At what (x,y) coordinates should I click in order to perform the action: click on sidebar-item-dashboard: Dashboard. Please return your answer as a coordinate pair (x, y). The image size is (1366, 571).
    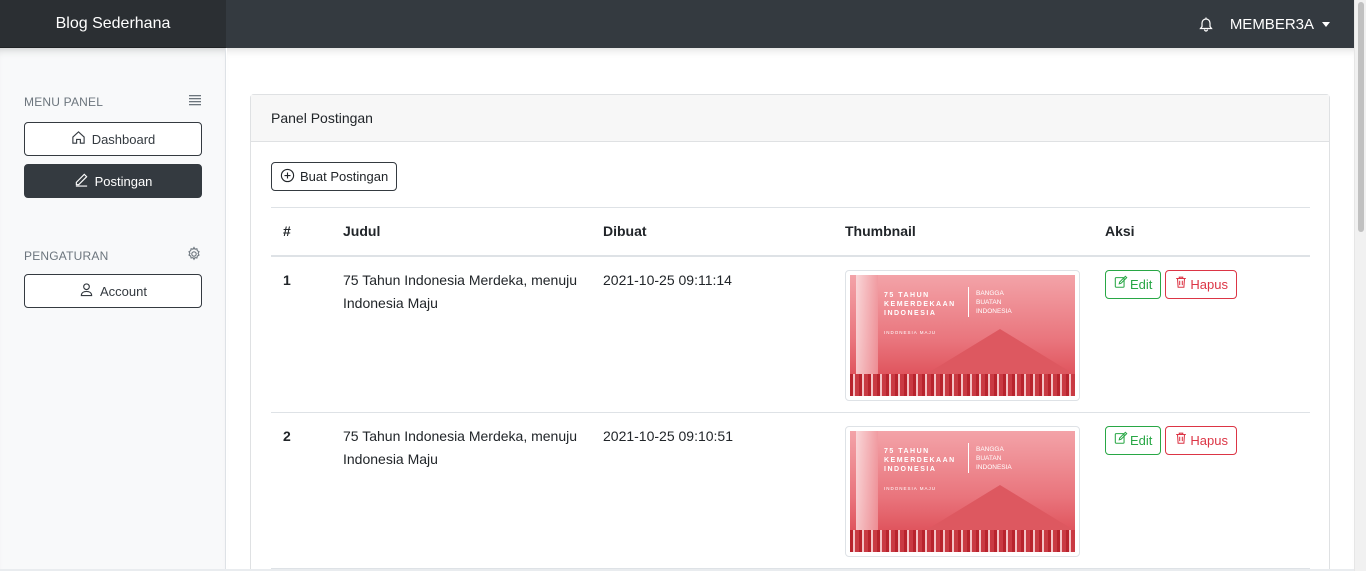
    Looking at the image, I should click on (113, 139).